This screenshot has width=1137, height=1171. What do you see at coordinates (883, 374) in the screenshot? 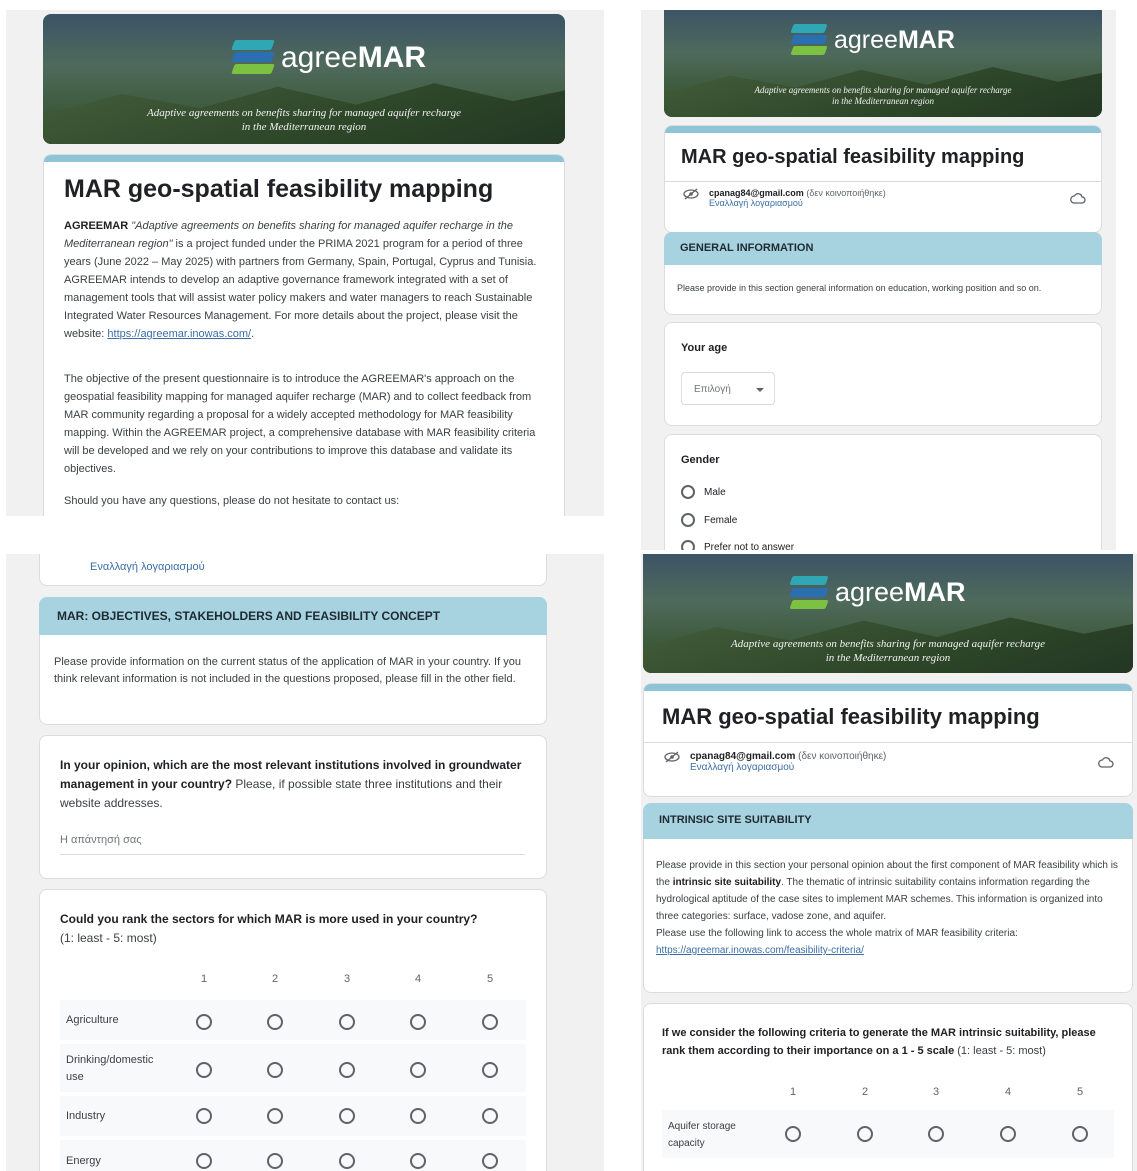
I see `question-age: Your age Επιλογή` at bounding box center [883, 374].